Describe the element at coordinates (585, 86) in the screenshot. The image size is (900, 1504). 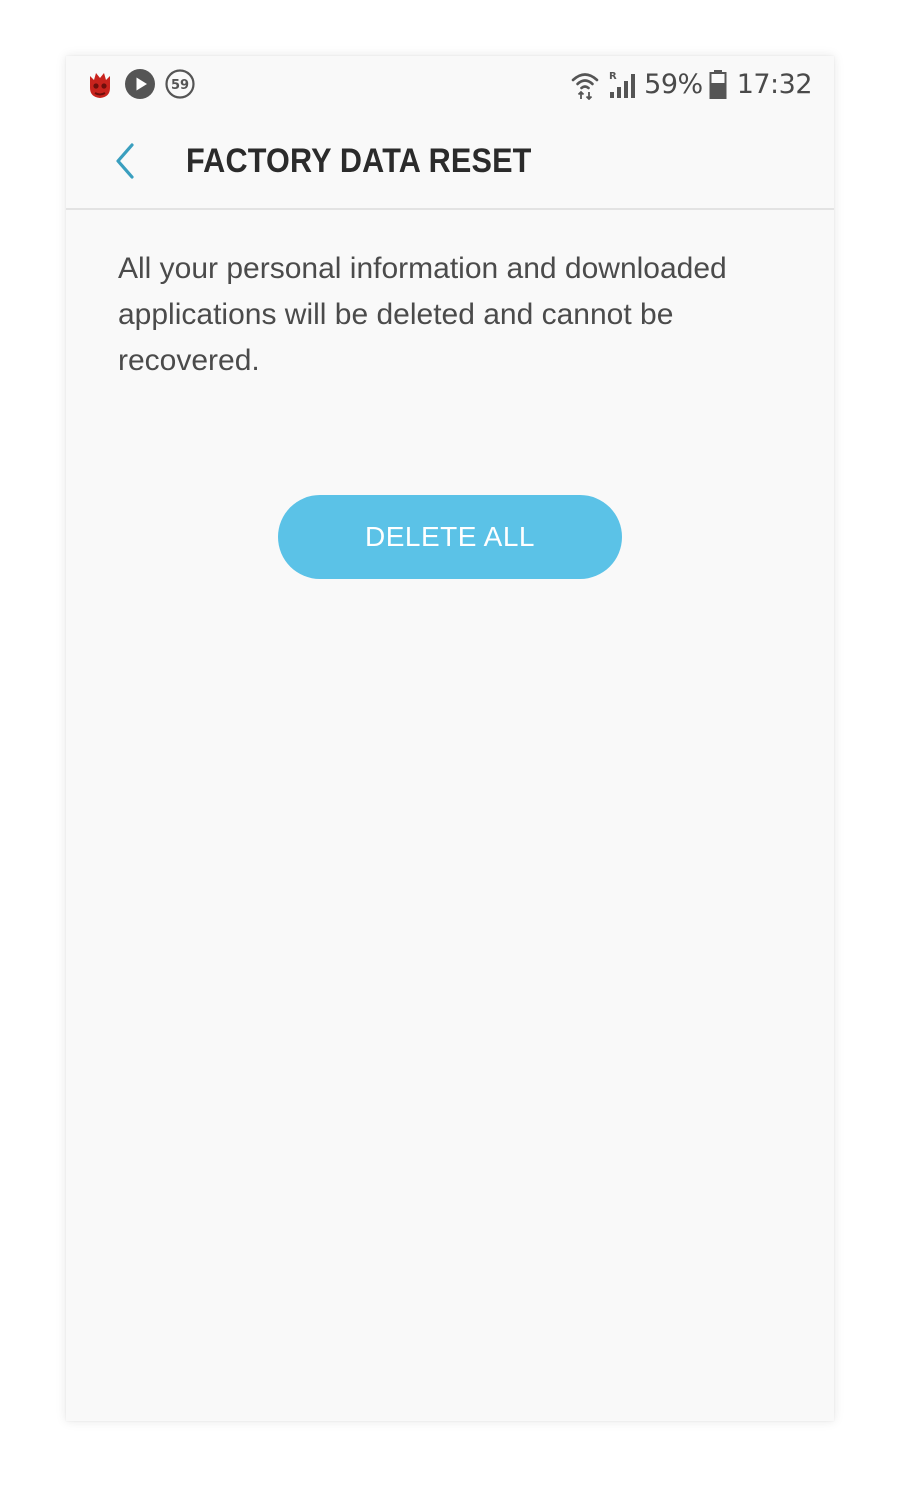
I see `wifi-icon` at that location.